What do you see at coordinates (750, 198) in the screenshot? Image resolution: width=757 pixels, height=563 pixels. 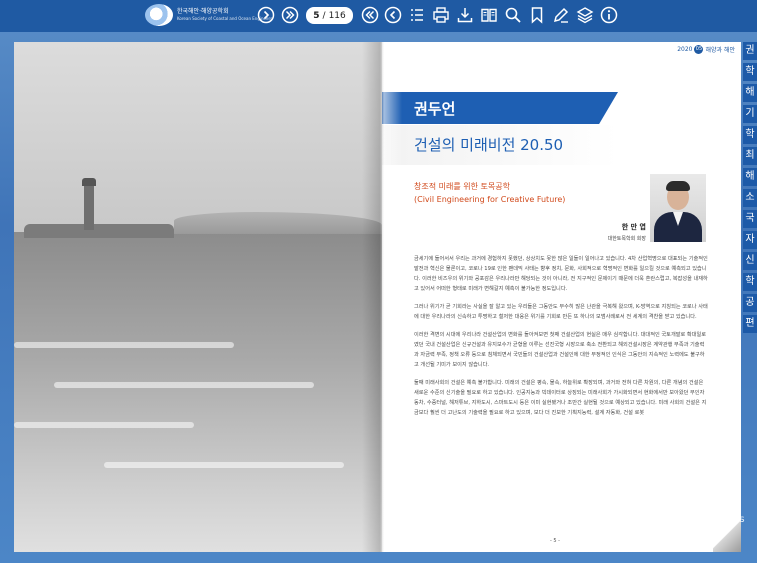 I see `section-tab: 소` at bounding box center [750, 198].